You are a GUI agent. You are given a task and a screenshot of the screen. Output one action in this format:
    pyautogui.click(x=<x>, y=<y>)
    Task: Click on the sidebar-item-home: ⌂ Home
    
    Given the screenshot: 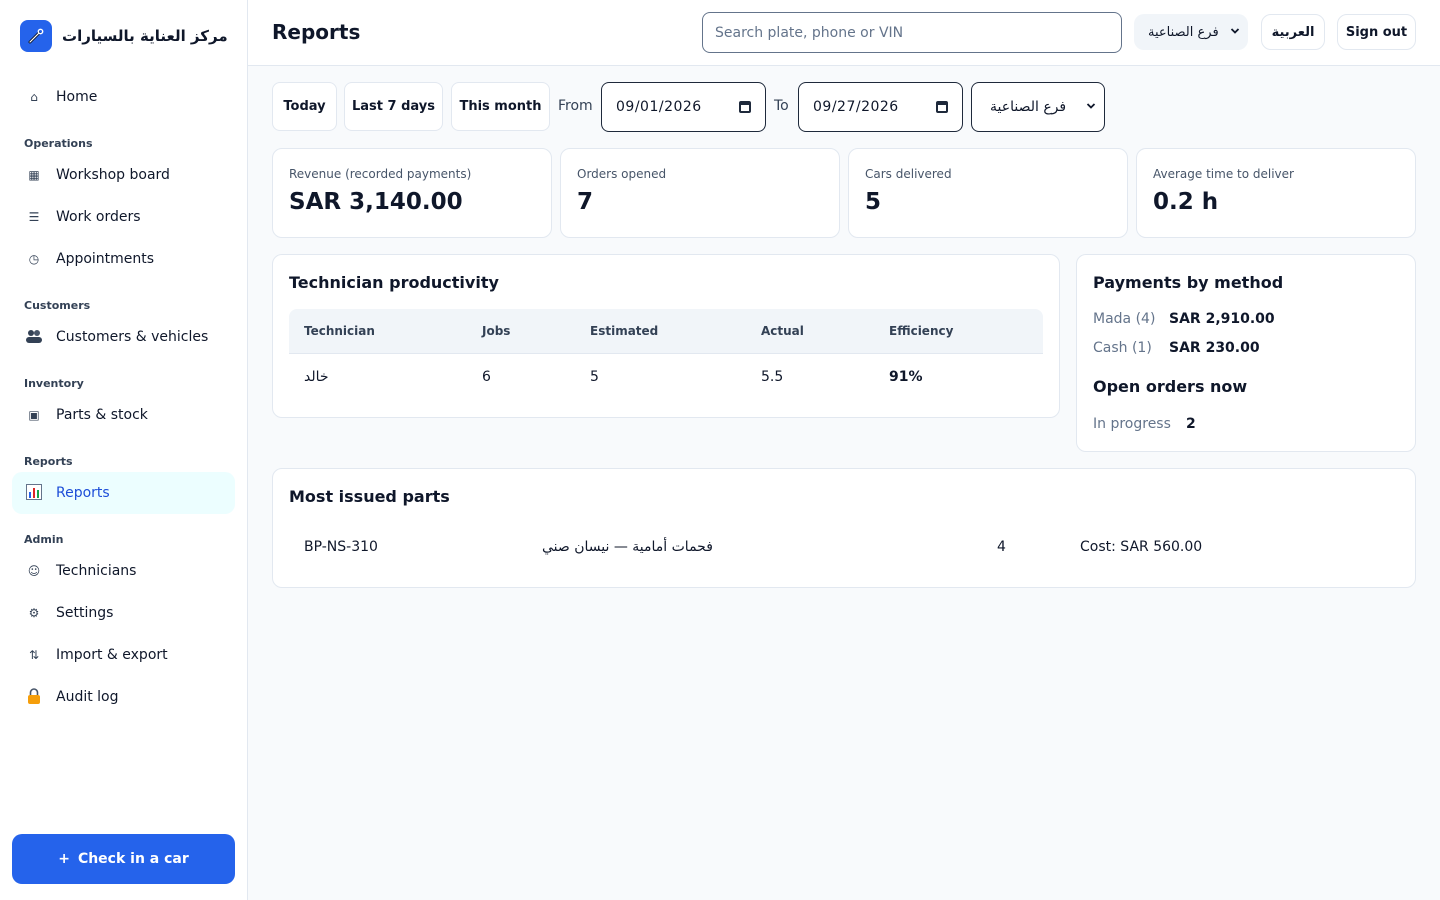 What is the action you would take?
    pyautogui.click(x=123, y=97)
    